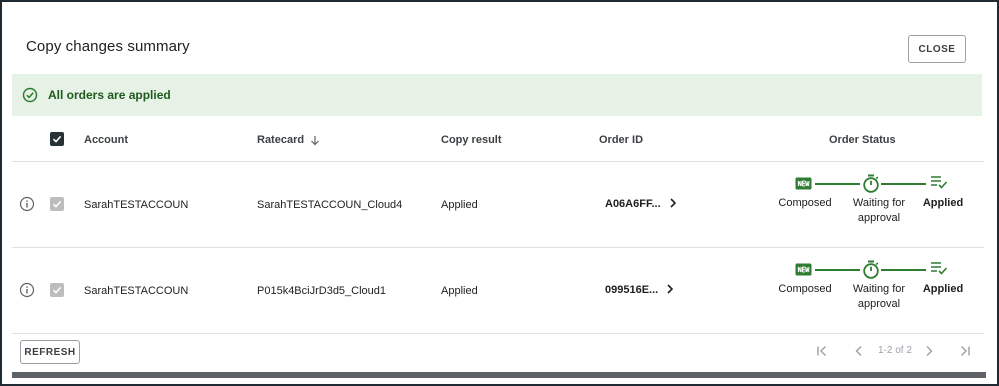 This screenshot has height=386, width=999. I want to click on pagination-info: 1-2 of 2, so click(895, 350).